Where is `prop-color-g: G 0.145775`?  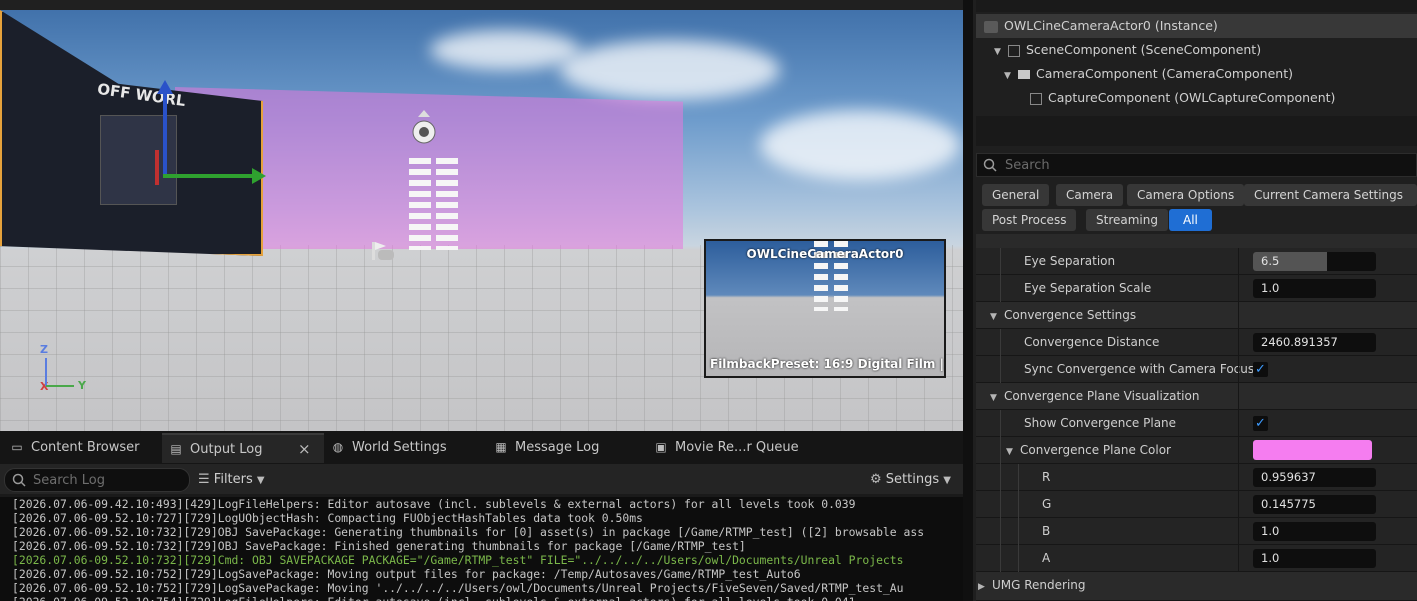
prop-color-g: G 0.145775 is located at coordinates (1196, 504).